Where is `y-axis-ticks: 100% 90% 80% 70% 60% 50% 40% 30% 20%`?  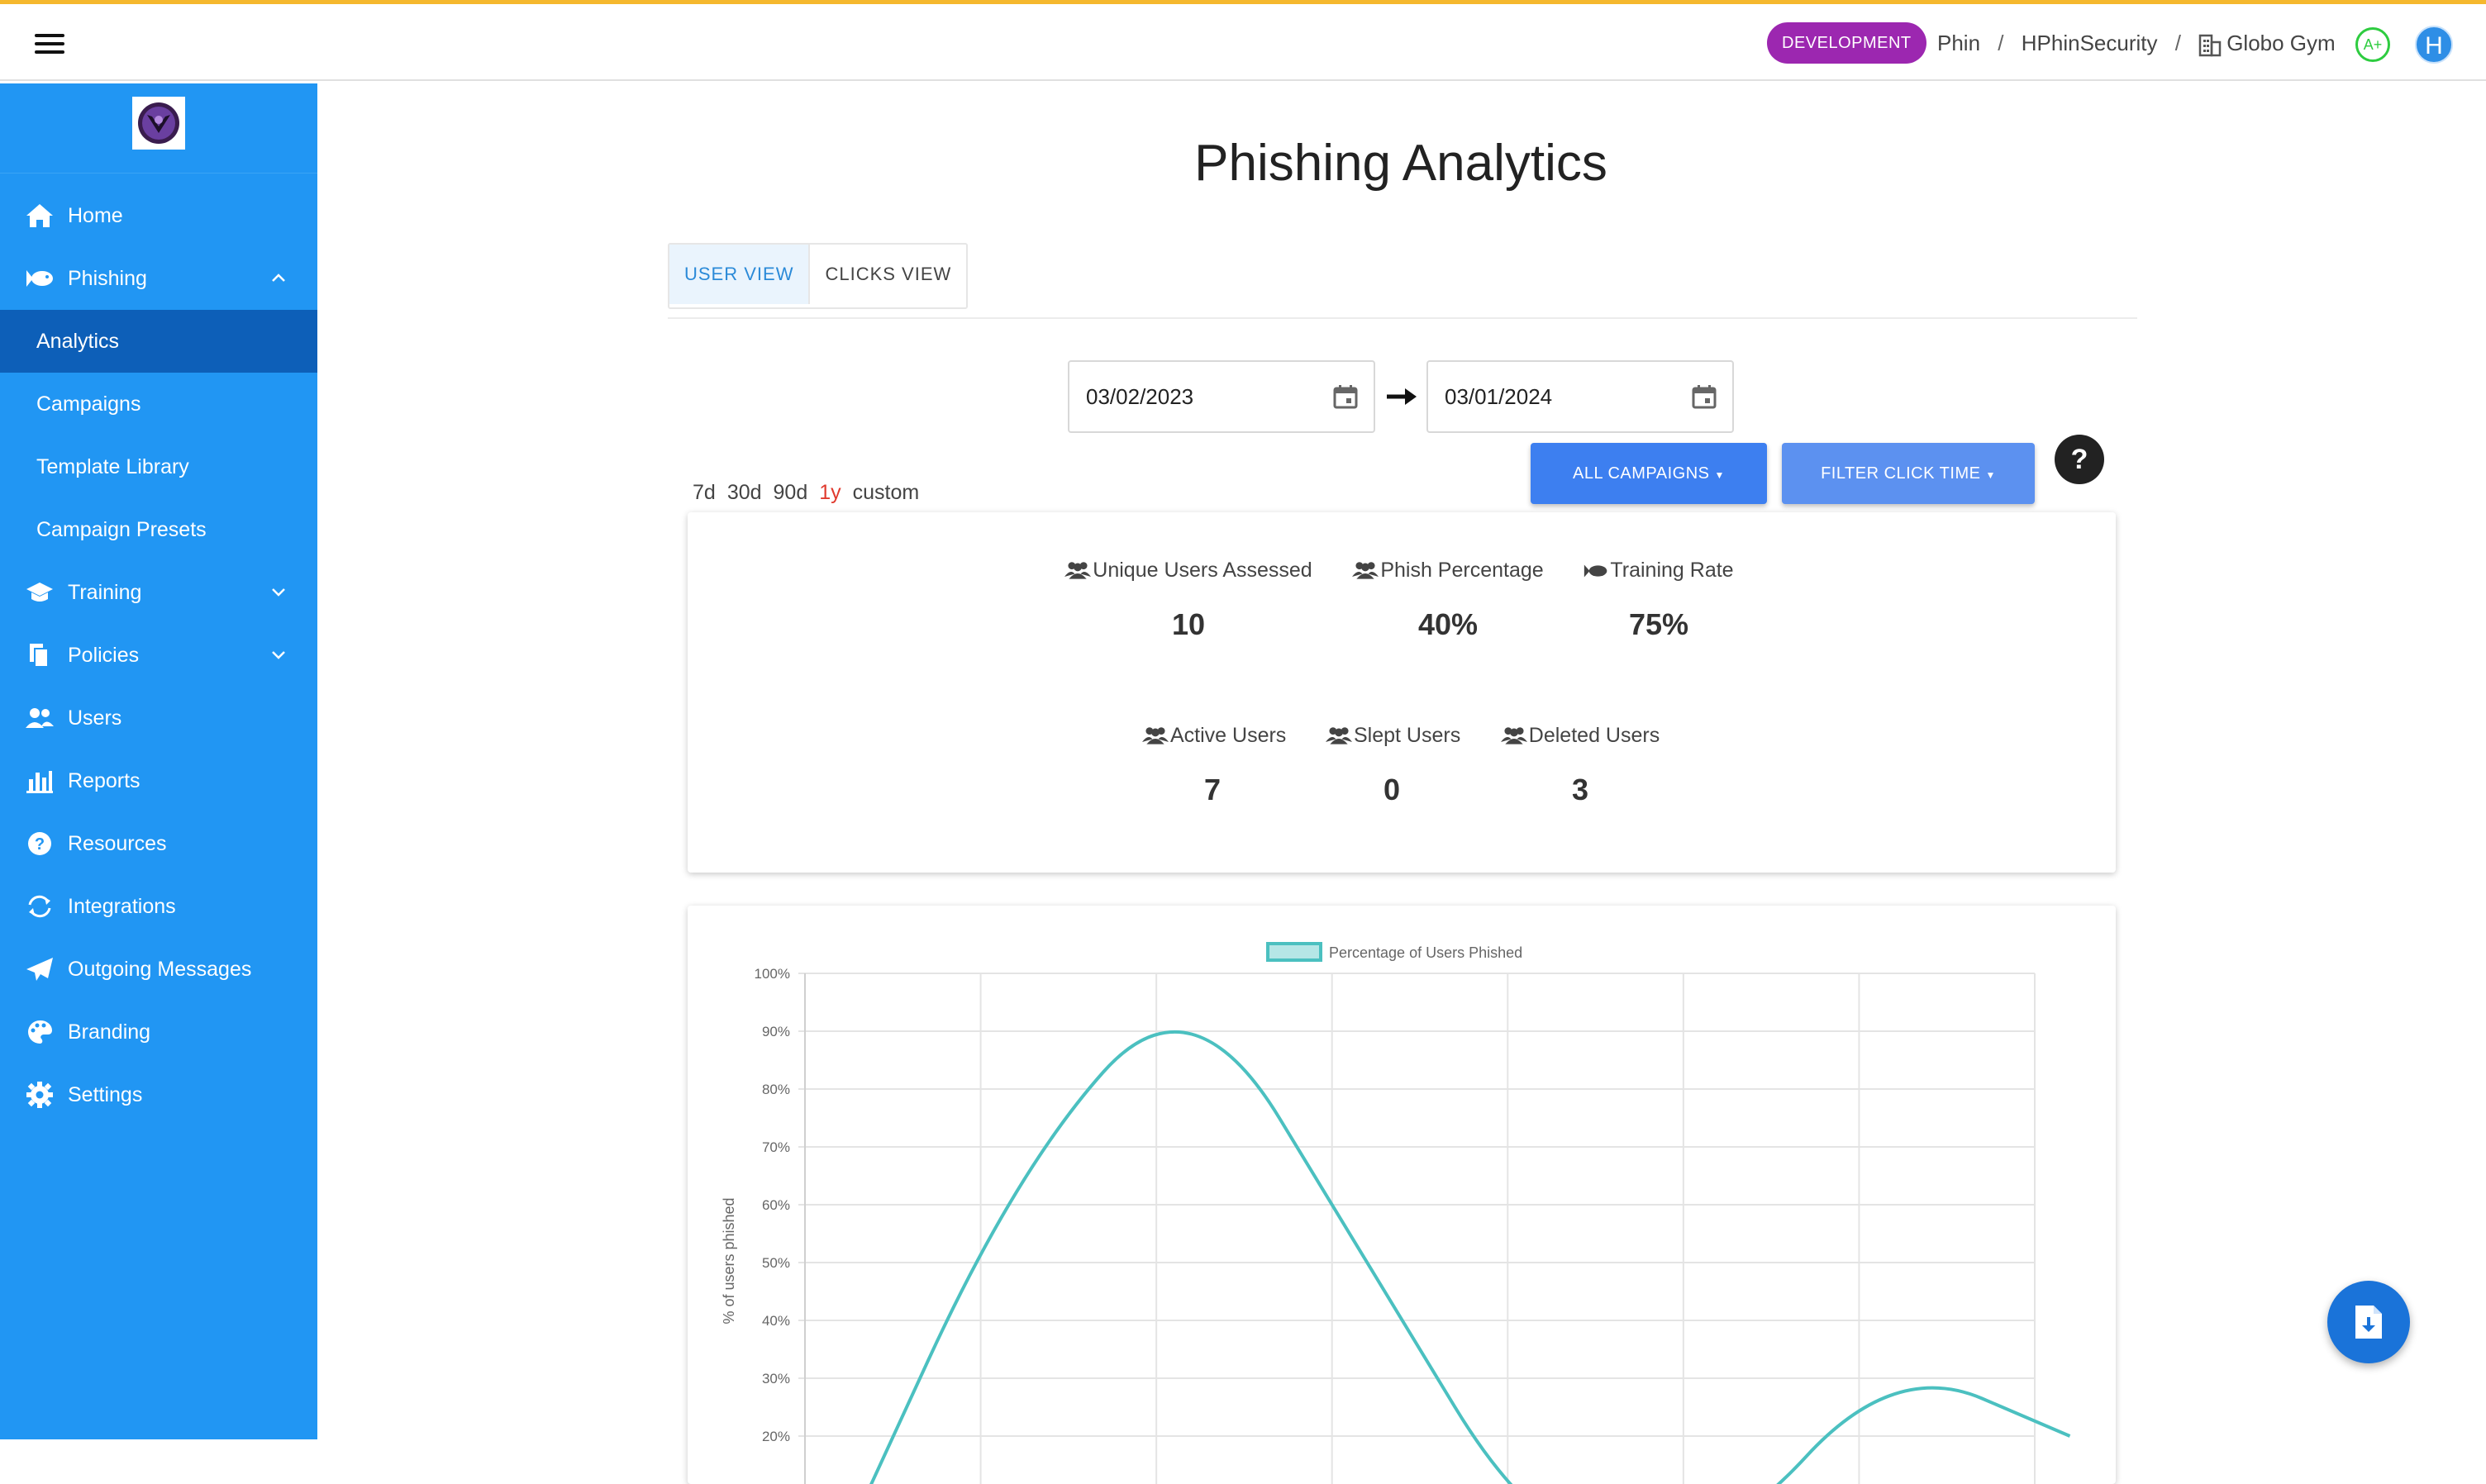
y-axis-ticks: 100% 90% 80% 70% 60% 50% 40% 30% 20% is located at coordinates (773, 1205).